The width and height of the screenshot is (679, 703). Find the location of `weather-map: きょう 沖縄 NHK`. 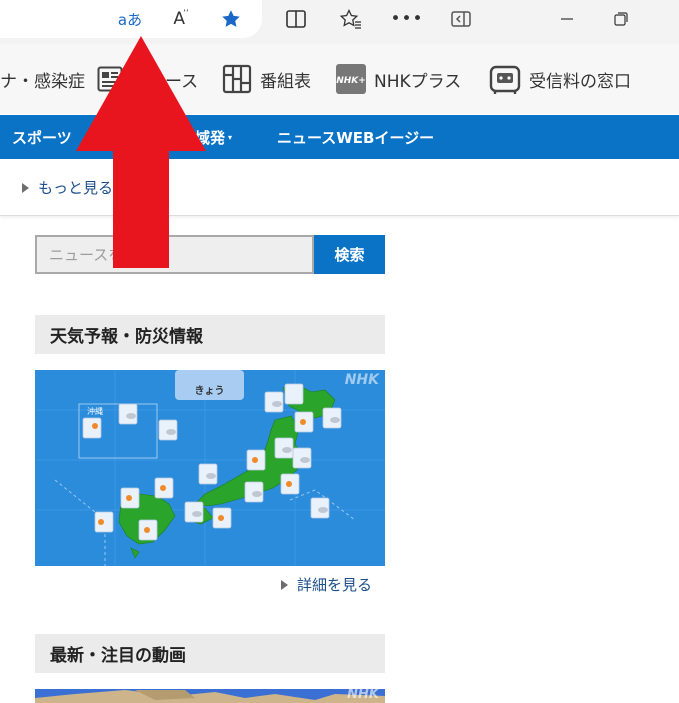

weather-map: きょう 沖縄 NHK is located at coordinates (210, 468).